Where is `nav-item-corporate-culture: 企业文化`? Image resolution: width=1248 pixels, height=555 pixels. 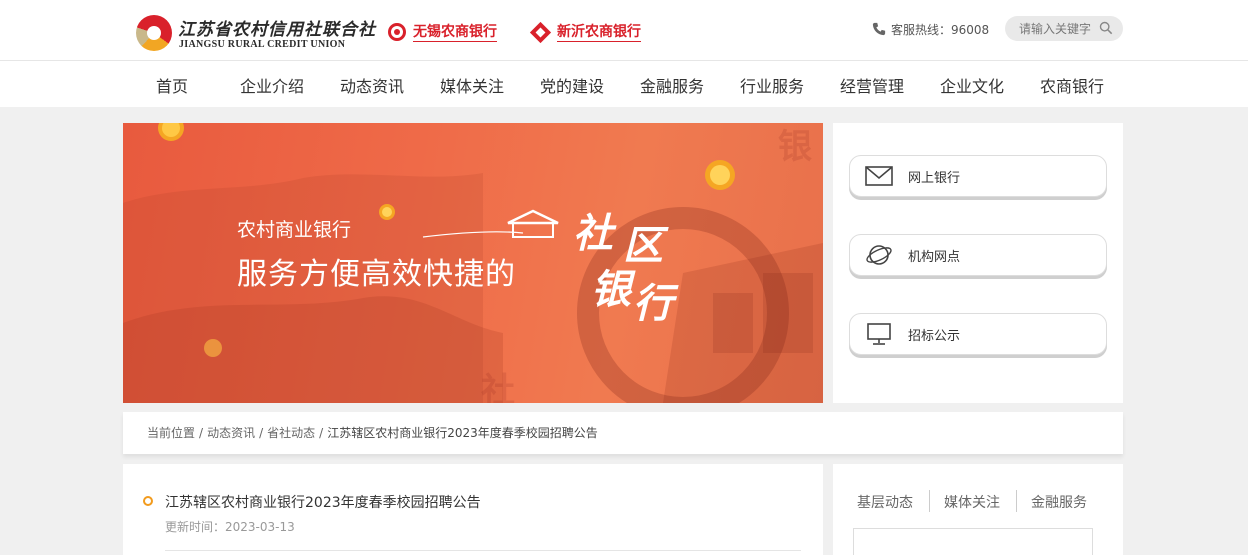
nav-item-corporate-culture: 企业文化 is located at coordinates (972, 85).